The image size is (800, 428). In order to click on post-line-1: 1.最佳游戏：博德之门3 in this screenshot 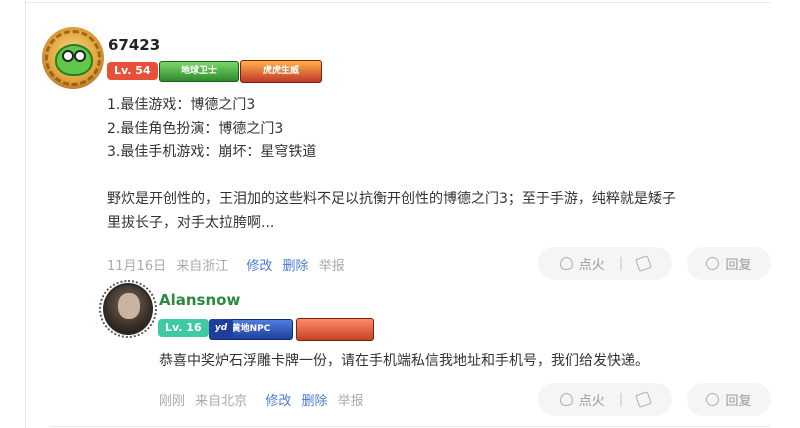, I will do `click(181, 105)`.